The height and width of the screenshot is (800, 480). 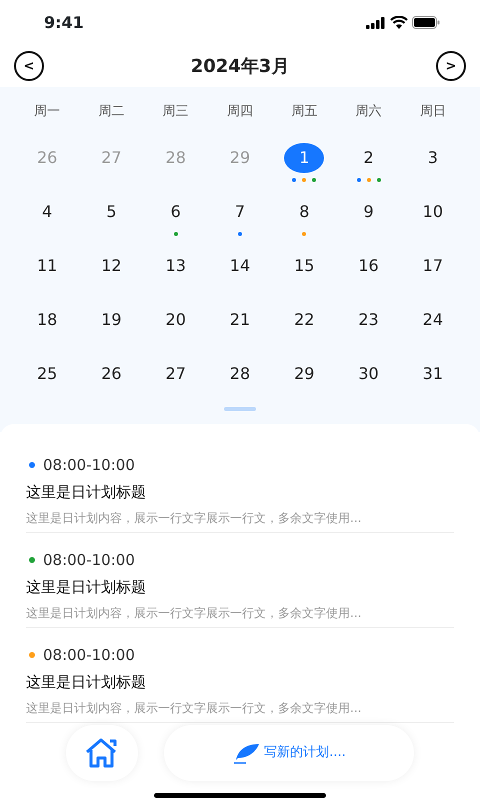 I want to click on calendar-day: 30, so click(x=368, y=374).